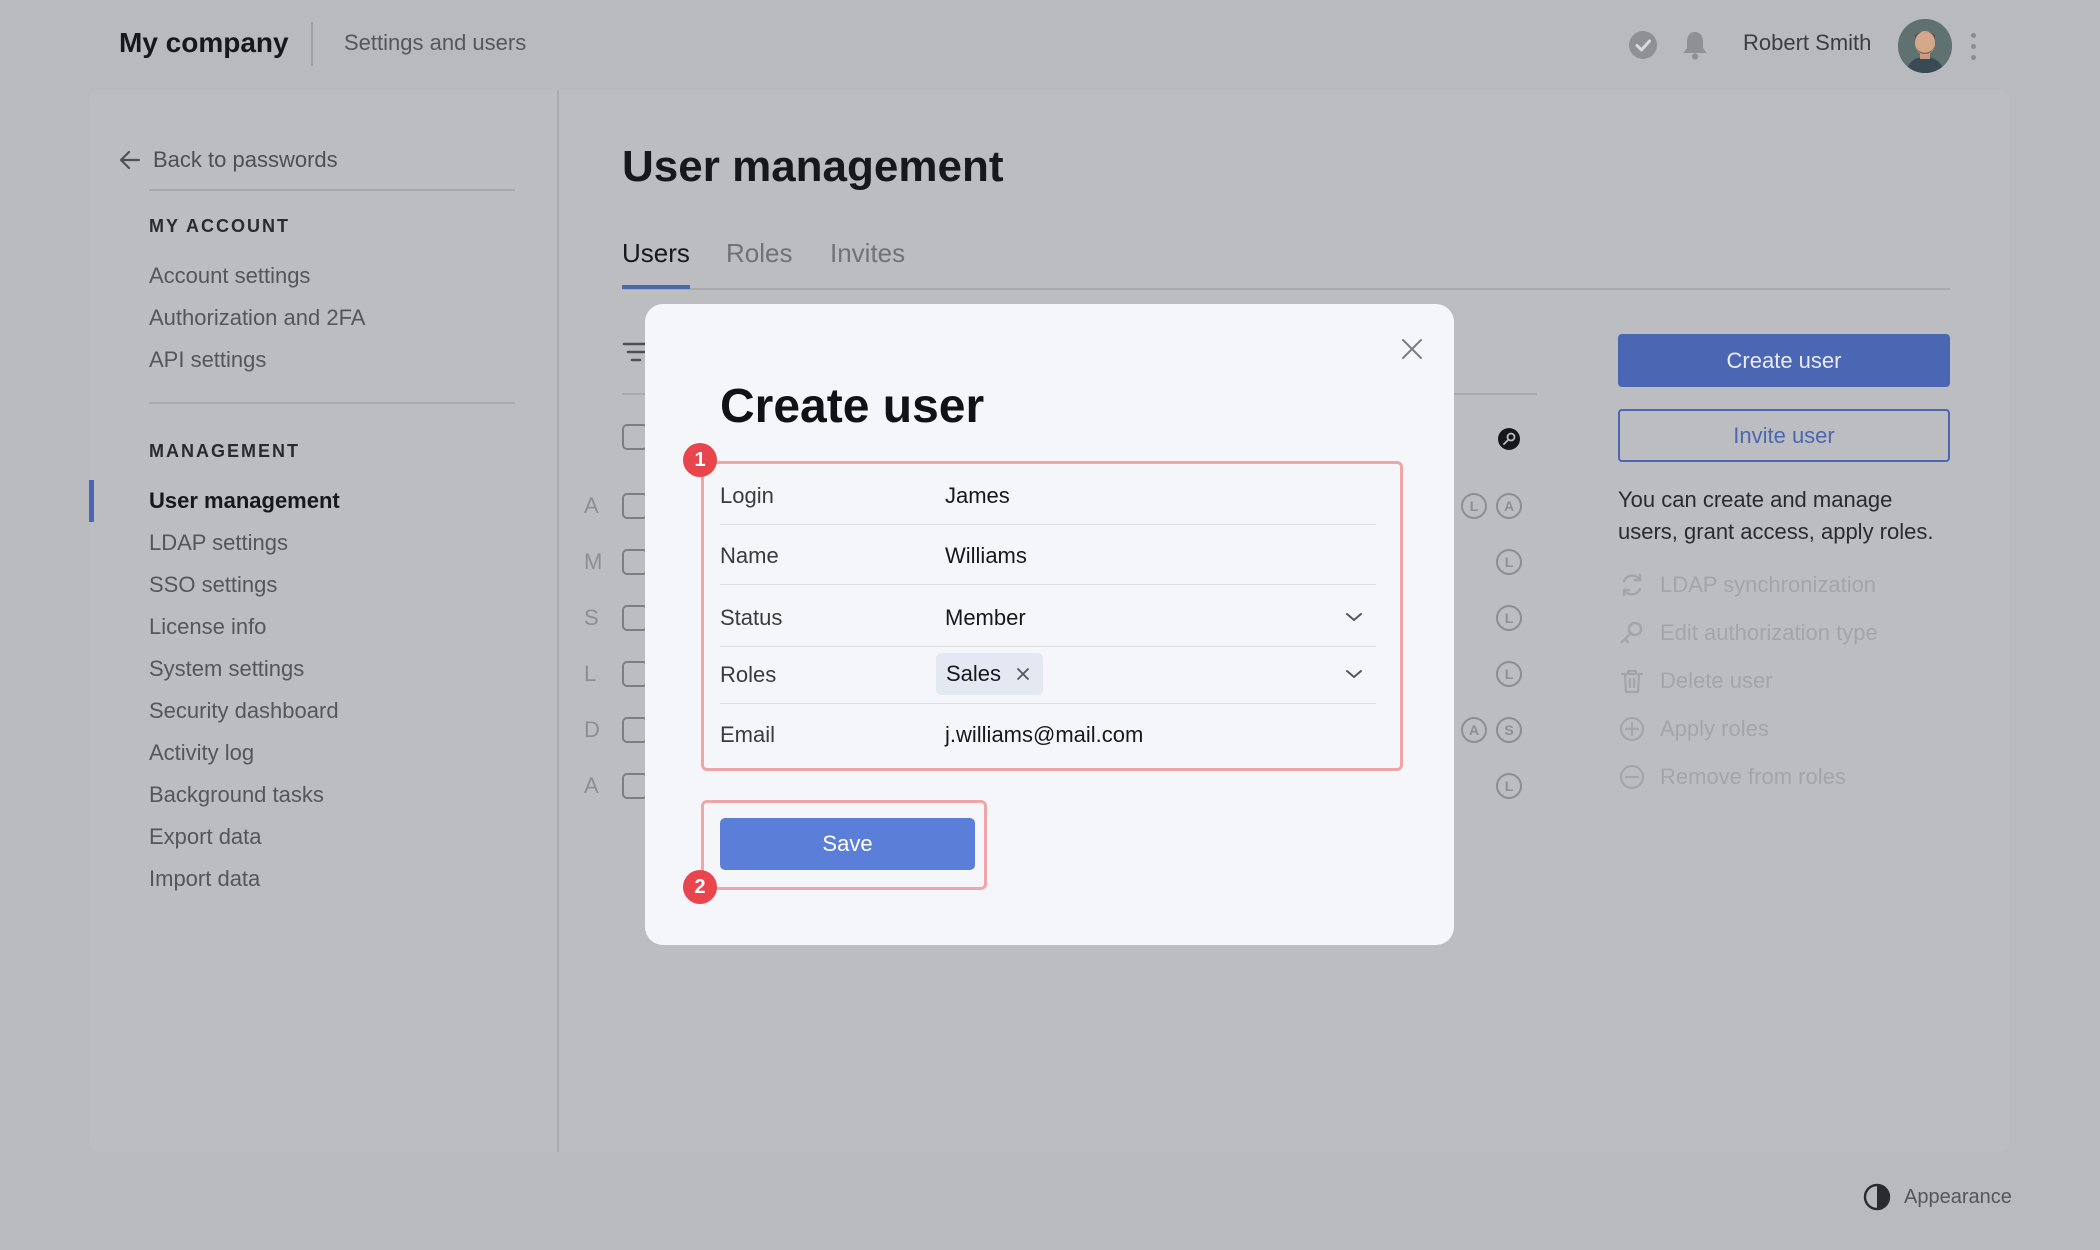 This screenshot has height=1250, width=2100. I want to click on role-badge: S, so click(1509, 730).